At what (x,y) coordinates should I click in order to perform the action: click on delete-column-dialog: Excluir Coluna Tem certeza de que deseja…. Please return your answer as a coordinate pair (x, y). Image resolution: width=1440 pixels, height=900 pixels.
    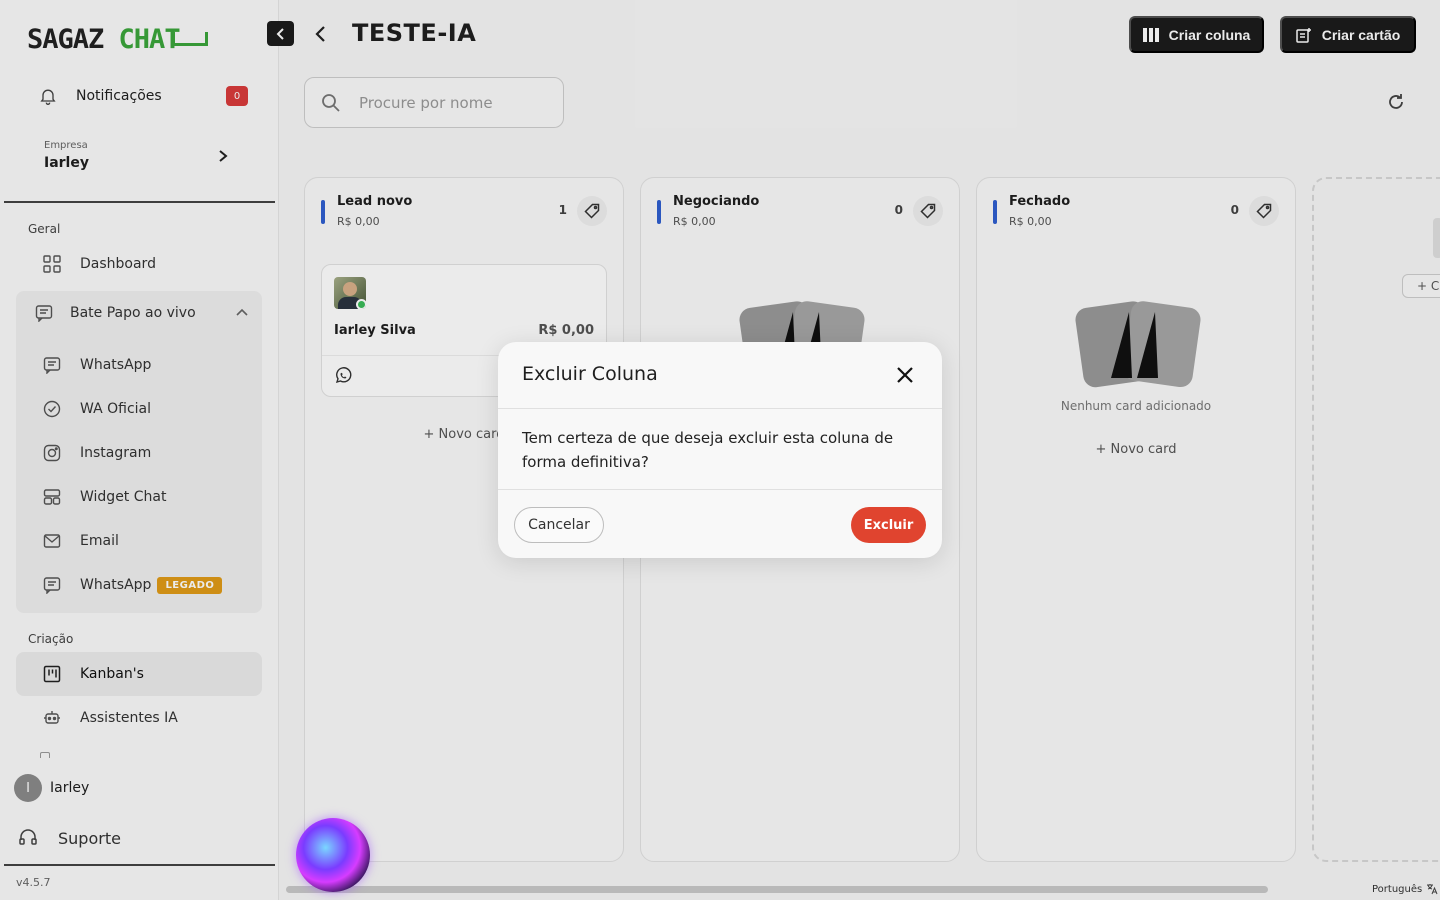
    Looking at the image, I should click on (720, 450).